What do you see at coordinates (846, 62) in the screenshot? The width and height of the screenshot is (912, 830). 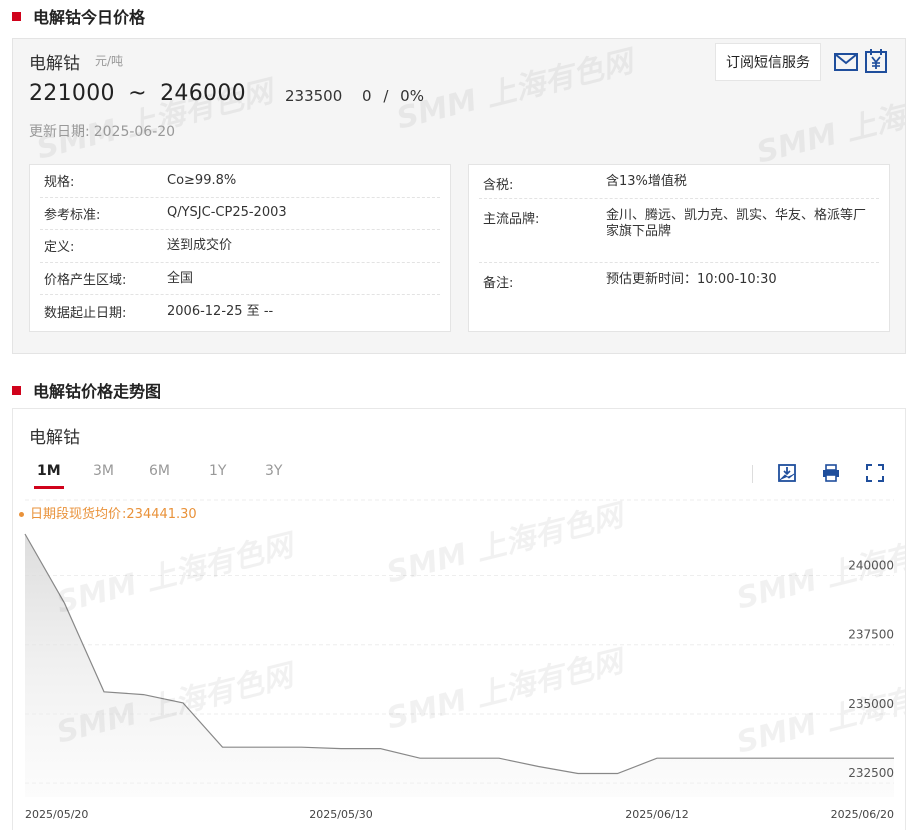 I see `mail-icon` at bounding box center [846, 62].